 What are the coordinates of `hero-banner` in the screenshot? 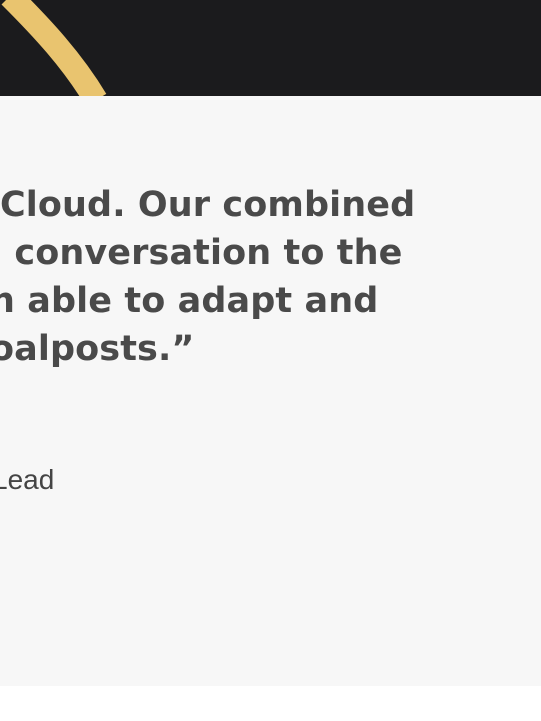 It's located at (270, 48).